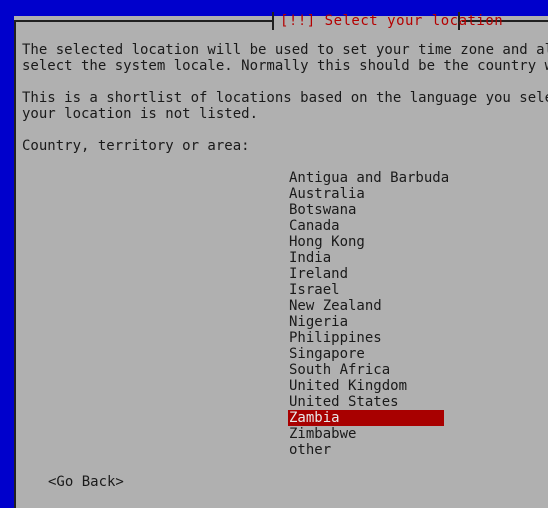  What do you see at coordinates (414, 338) in the screenshot?
I see `country-list-item: Philippines` at bounding box center [414, 338].